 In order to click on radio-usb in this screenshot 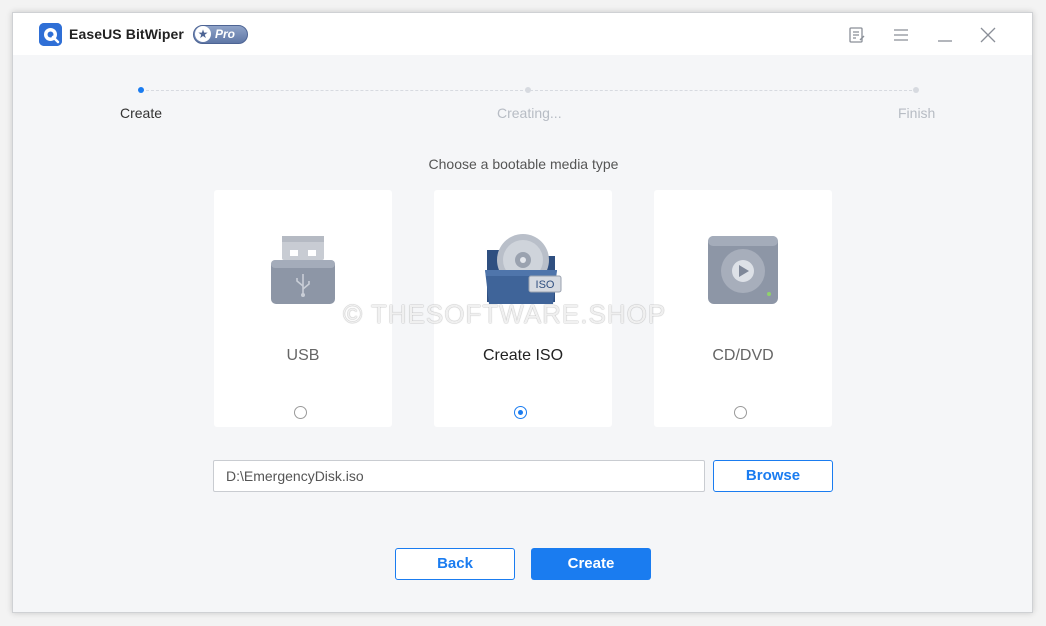, I will do `click(300, 412)`.